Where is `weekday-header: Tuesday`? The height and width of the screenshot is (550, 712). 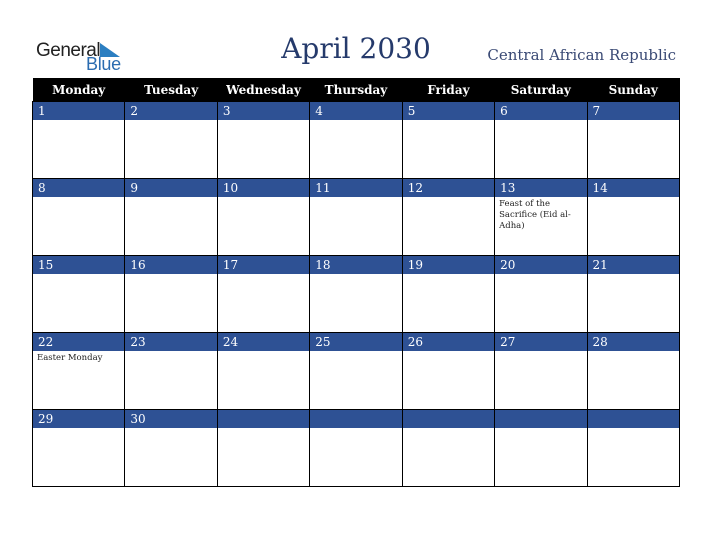
weekday-header: Tuesday is located at coordinates (171, 90).